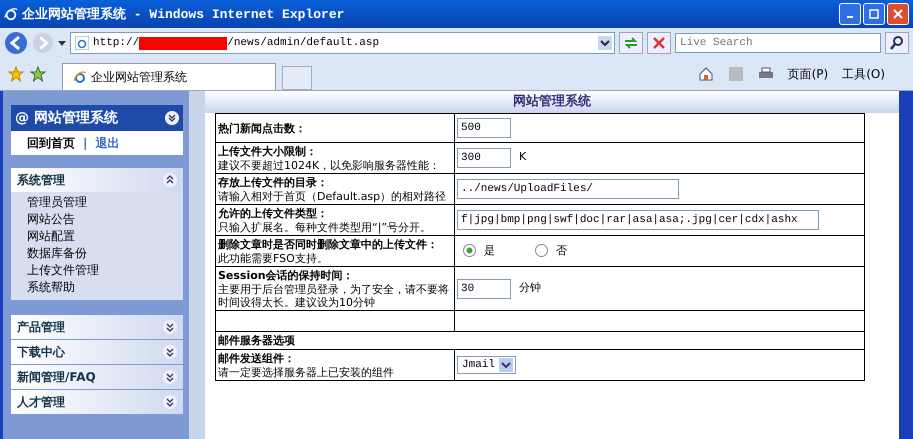 This screenshot has width=913, height=439. Describe the element at coordinates (522, 156) in the screenshot. I see `unit-label: K` at that location.